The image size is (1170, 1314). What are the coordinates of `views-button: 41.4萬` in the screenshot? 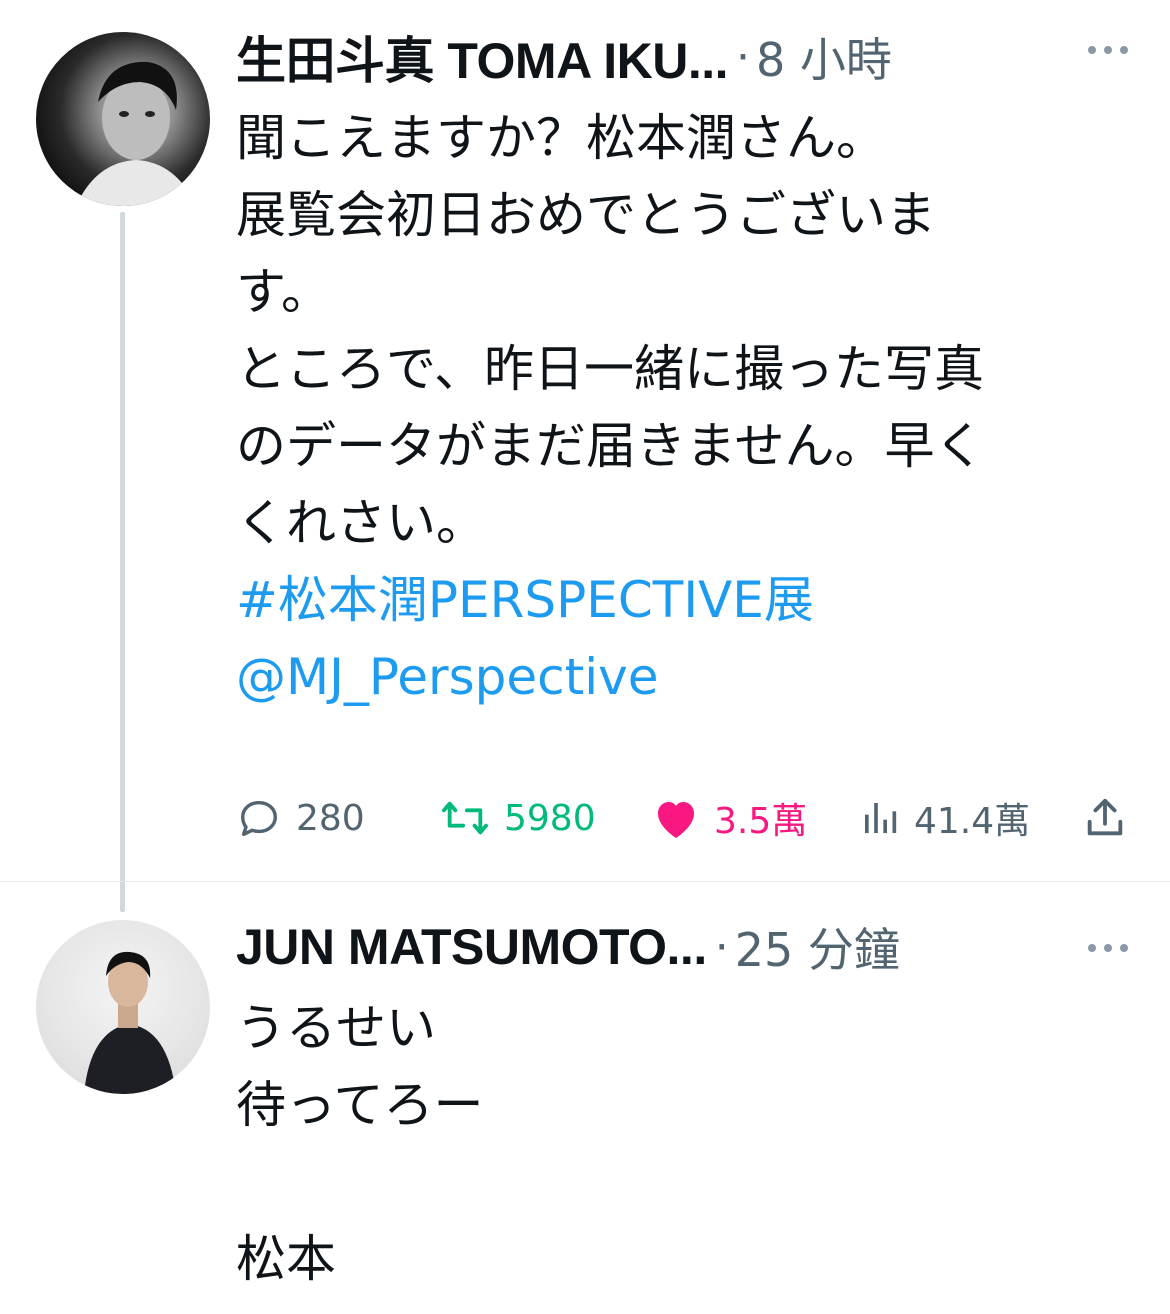 It's located at (945, 818).